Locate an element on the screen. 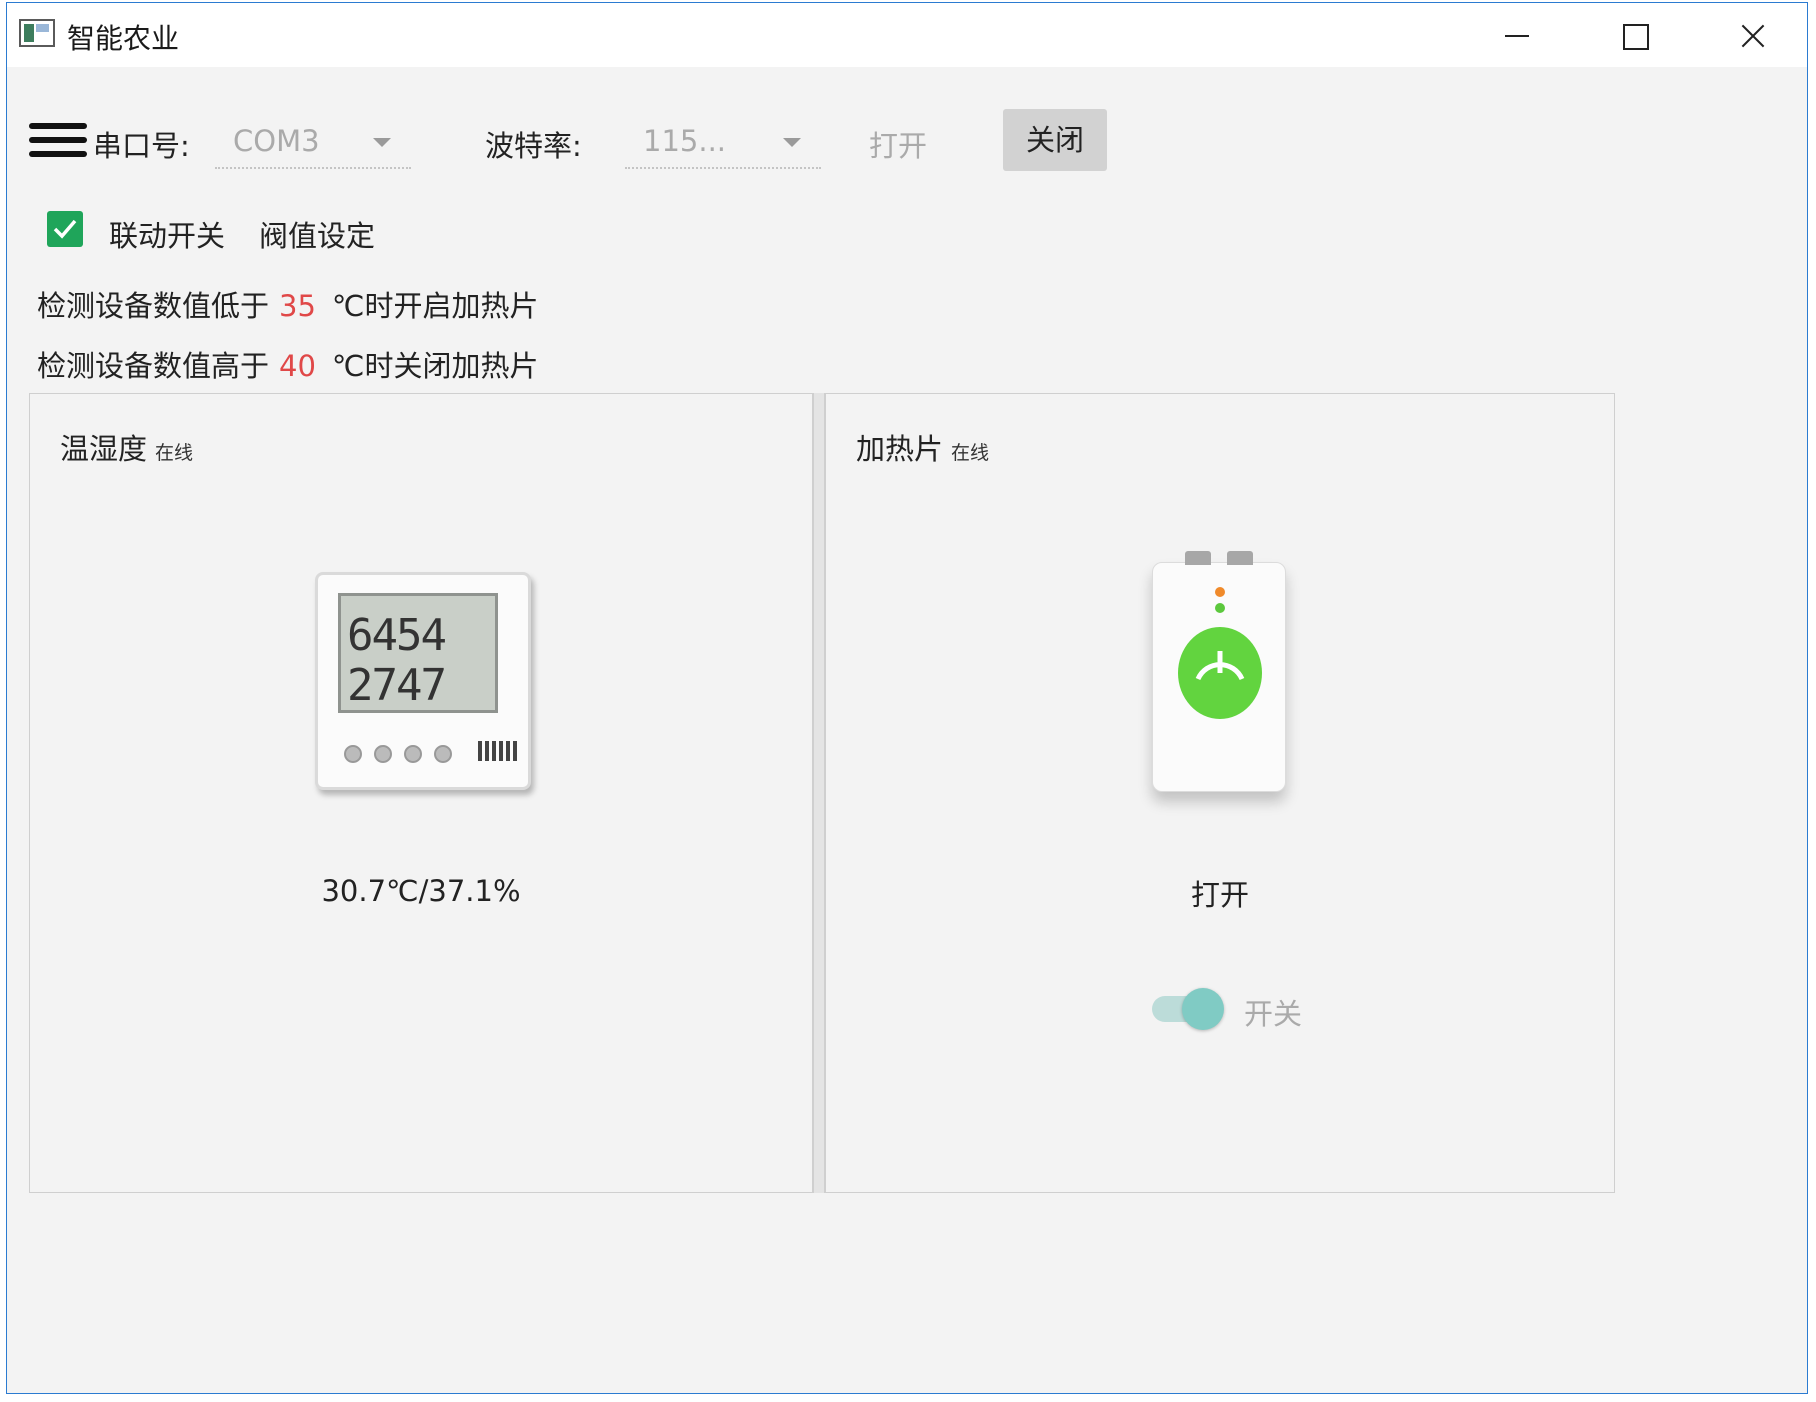  minimize-button is located at coordinates (1516, 35).